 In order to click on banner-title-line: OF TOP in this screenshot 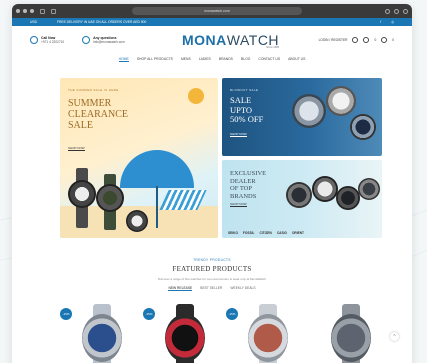, I will do `click(241, 188)`.